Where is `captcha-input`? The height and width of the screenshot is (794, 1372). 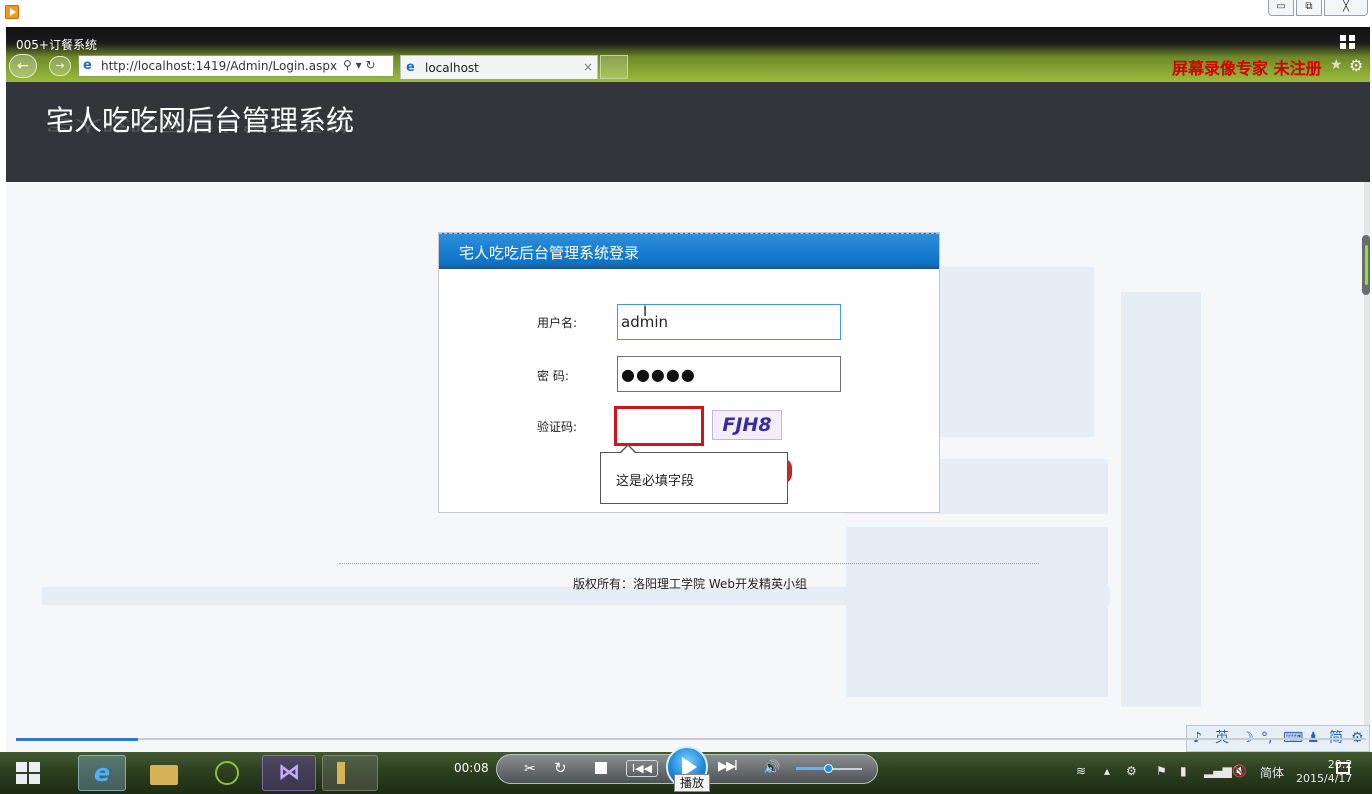 captcha-input is located at coordinates (659, 426).